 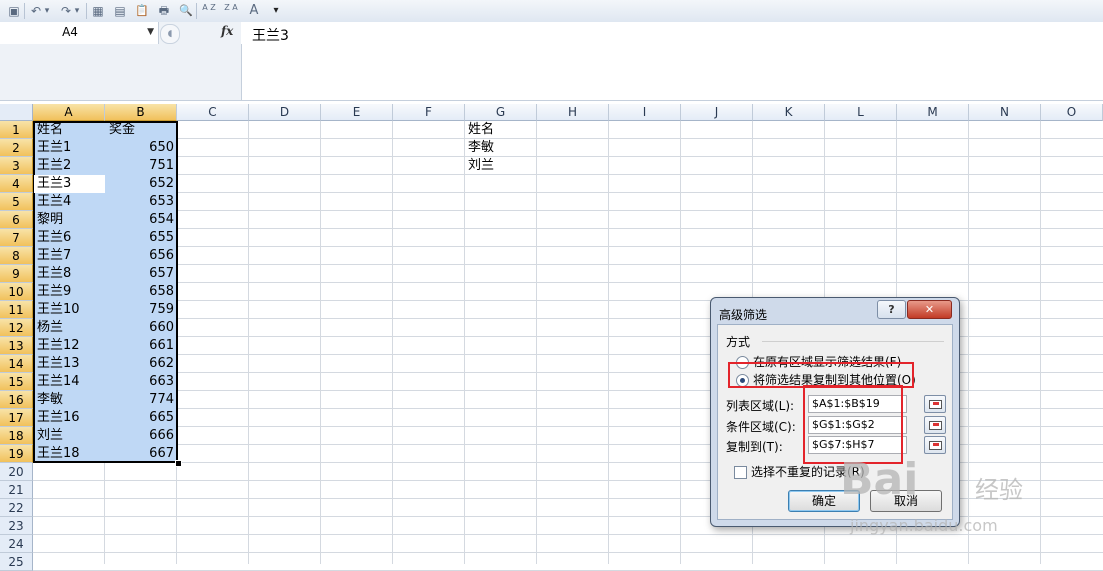 What do you see at coordinates (69, 112) in the screenshot?
I see `column-header-a: A` at bounding box center [69, 112].